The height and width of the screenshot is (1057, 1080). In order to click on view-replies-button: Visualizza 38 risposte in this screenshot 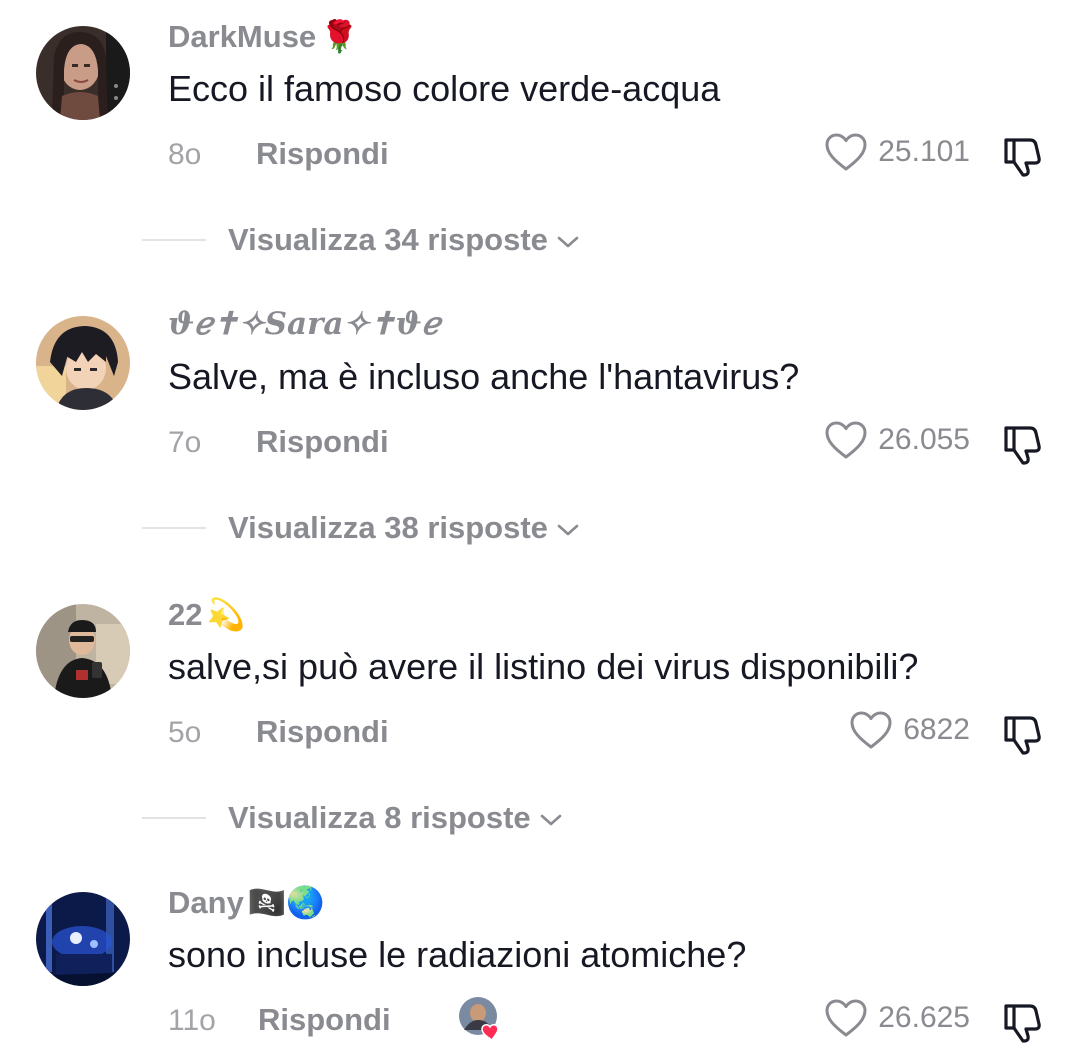, I will do `click(361, 528)`.